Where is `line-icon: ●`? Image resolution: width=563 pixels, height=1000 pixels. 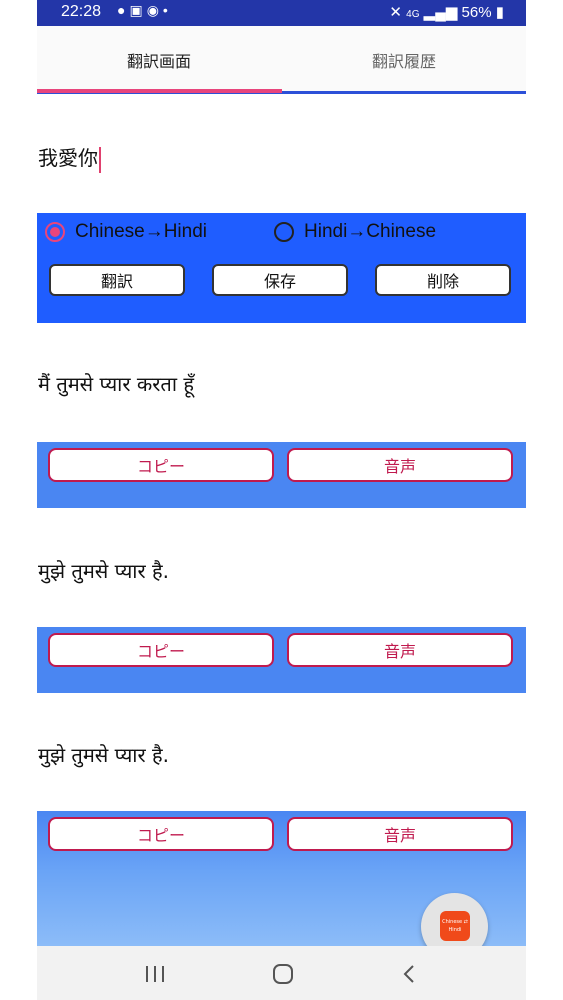 line-icon: ● is located at coordinates (123, 10).